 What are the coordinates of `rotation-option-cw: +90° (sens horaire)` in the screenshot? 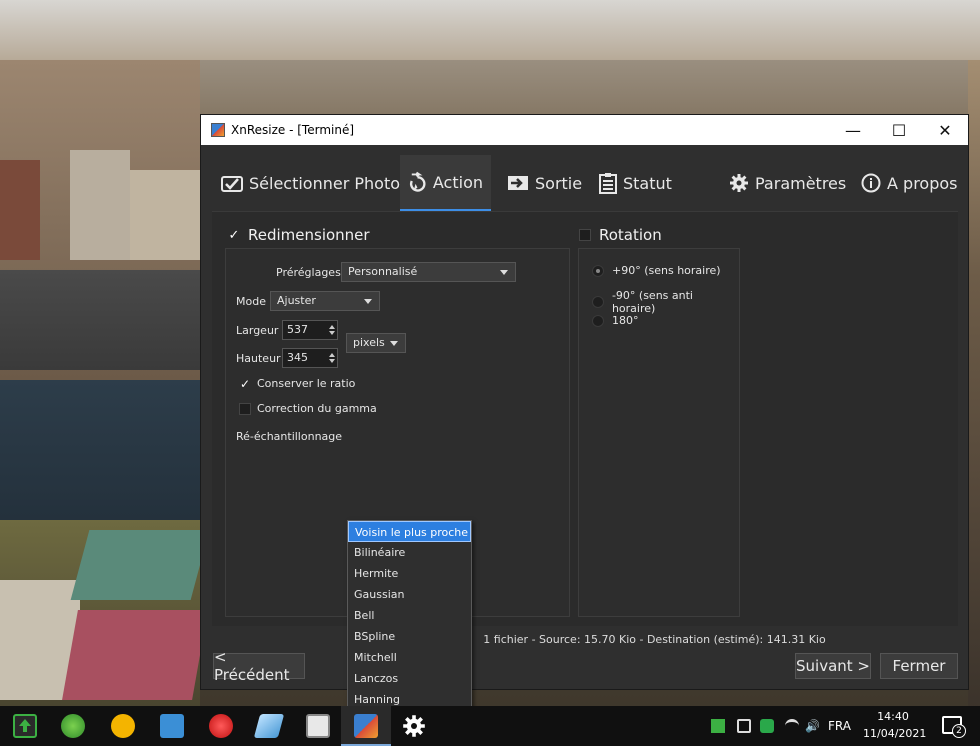 It's located at (656, 270).